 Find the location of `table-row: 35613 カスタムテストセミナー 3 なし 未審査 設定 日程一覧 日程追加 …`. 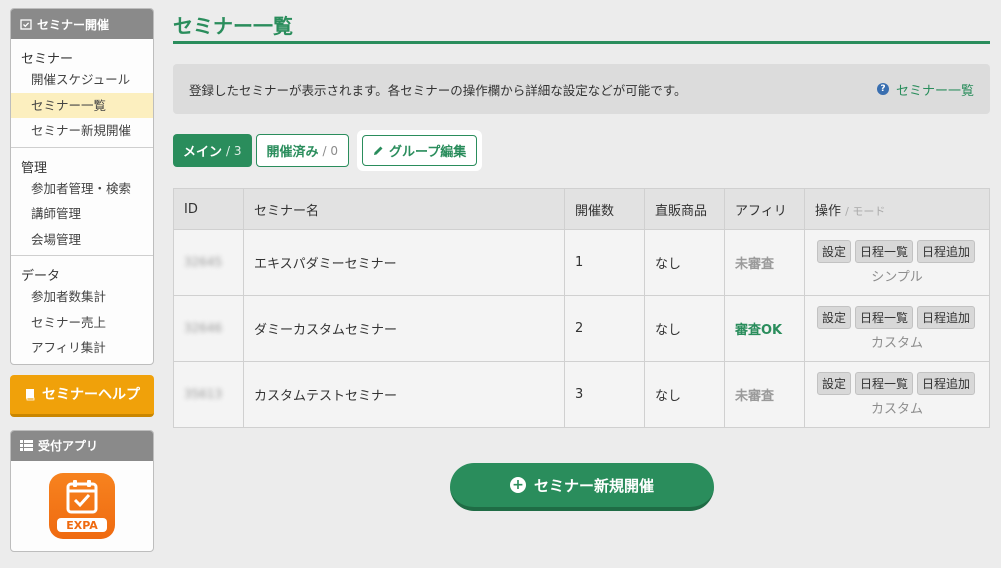

table-row: 35613 カスタムテストセミナー 3 なし 未審査 設定 日程一覧 日程追加 … is located at coordinates (581, 394).